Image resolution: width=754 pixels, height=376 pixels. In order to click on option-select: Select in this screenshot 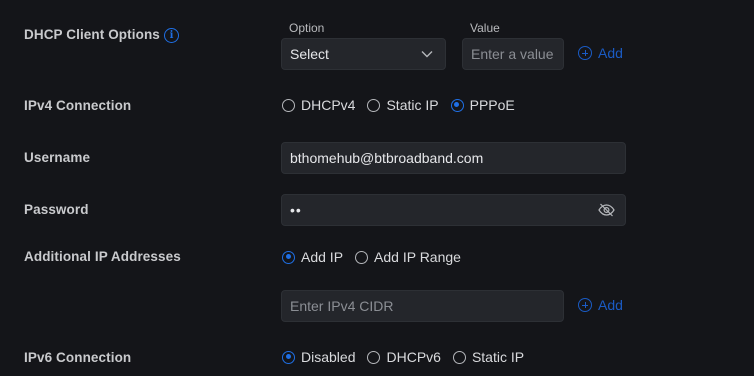, I will do `click(363, 54)`.